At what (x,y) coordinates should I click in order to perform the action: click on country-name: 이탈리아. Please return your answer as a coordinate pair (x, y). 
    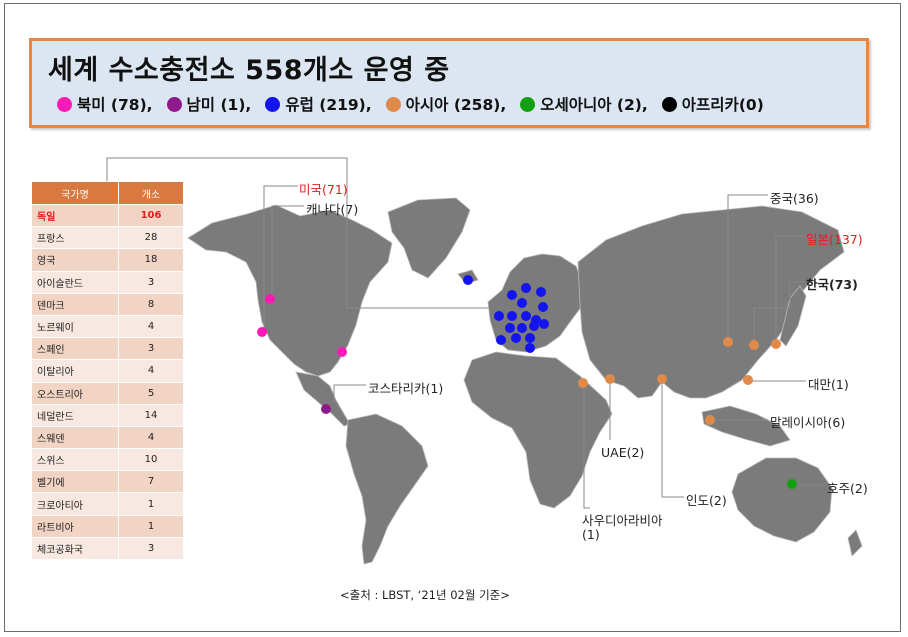
    Looking at the image, I should click on (75, 371).